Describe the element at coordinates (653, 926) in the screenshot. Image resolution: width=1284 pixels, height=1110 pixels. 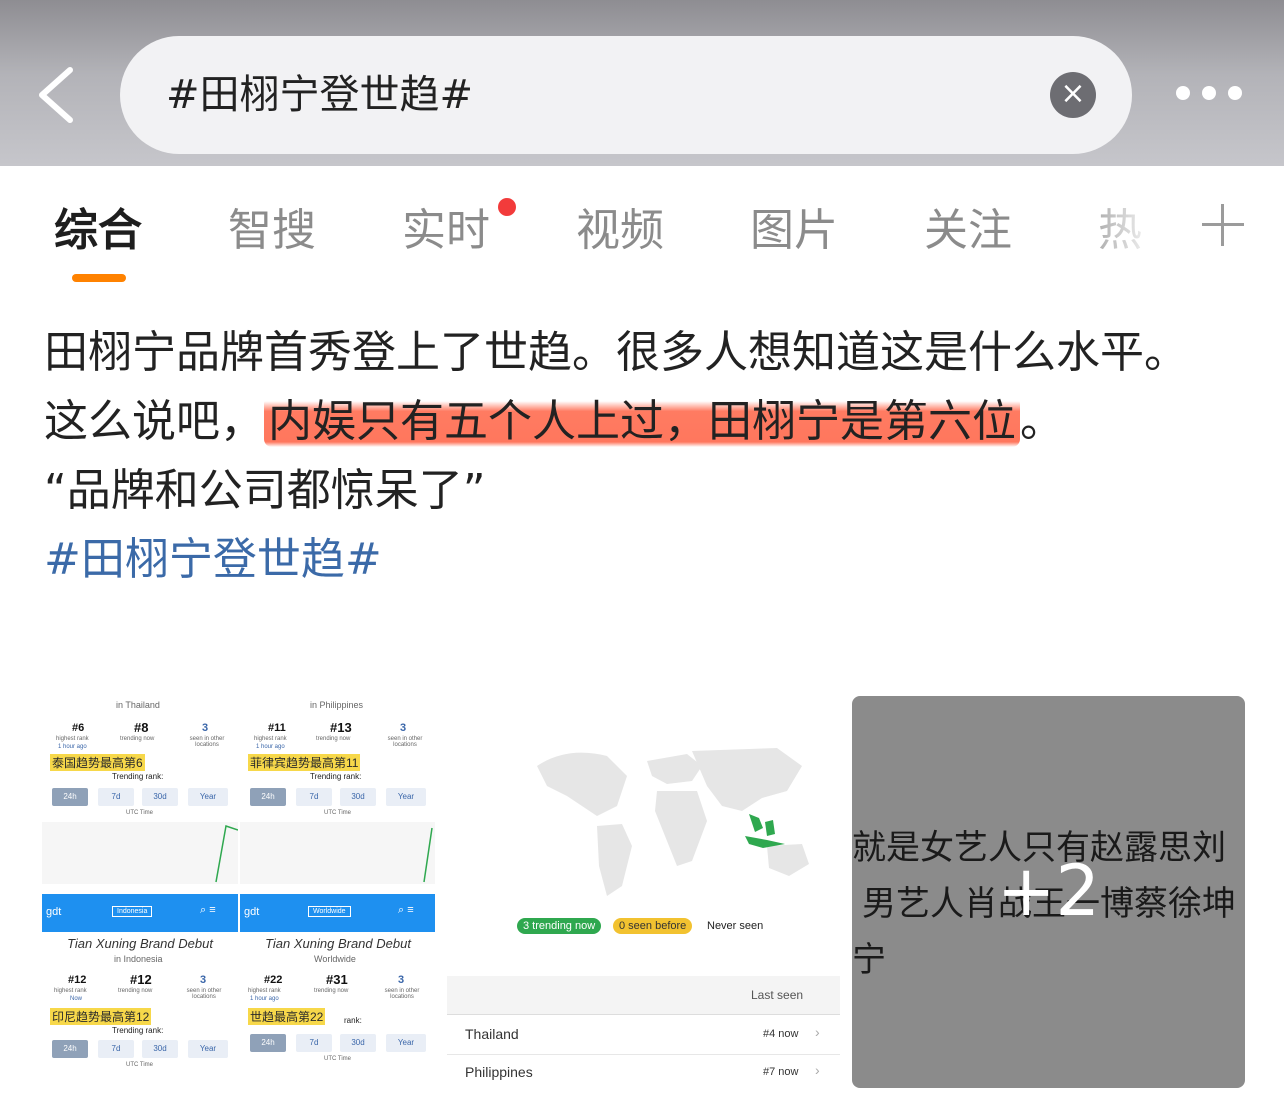
I see `legend-seen: 0 seen before` at that location.